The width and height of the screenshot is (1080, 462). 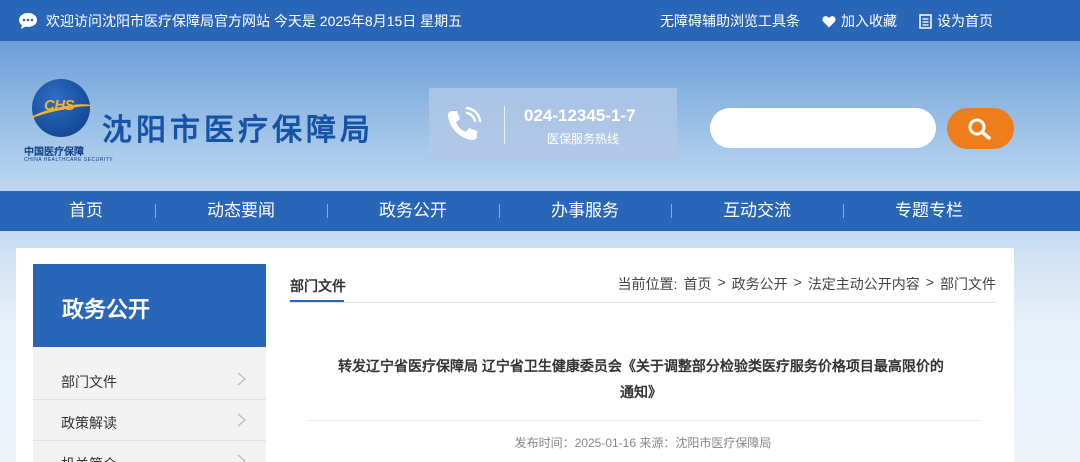 I want to click on breadcrumb-link-statutory: 法定主动公开内容, so click(x=864, y=284).